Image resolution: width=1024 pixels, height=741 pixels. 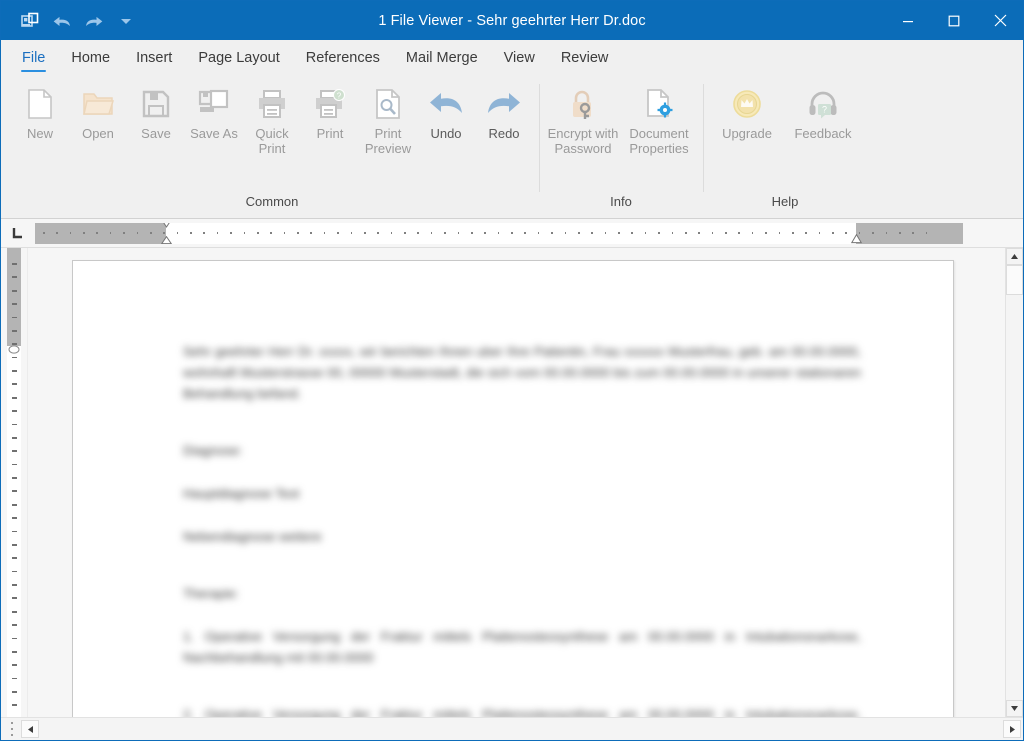 I want to click on maximize-button, so click(x=954, y=20).